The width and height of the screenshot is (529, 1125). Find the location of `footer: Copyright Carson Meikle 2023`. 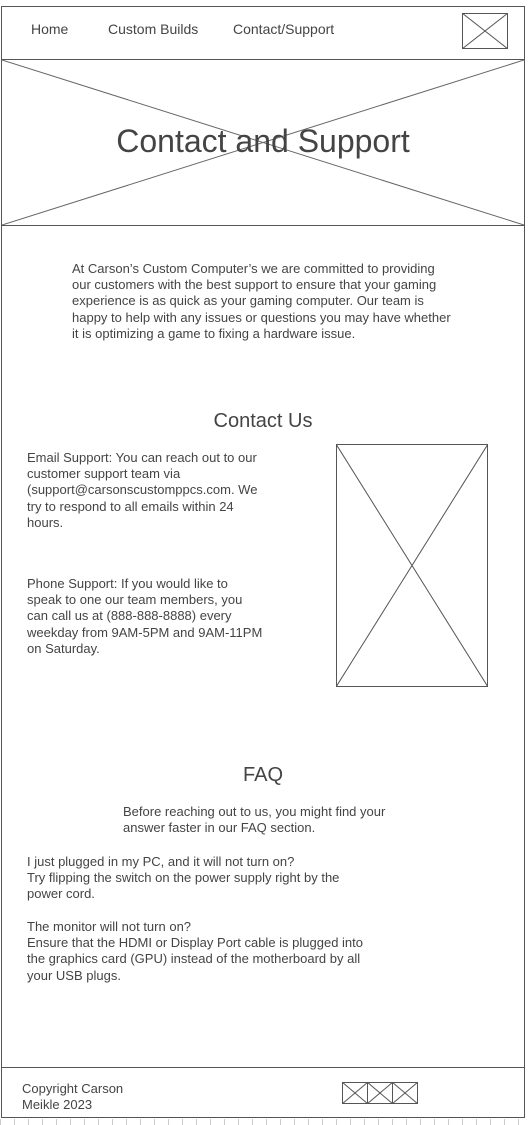

footer: Copyright Carson Meikle 2023 is located at coordinates (263, 1092).